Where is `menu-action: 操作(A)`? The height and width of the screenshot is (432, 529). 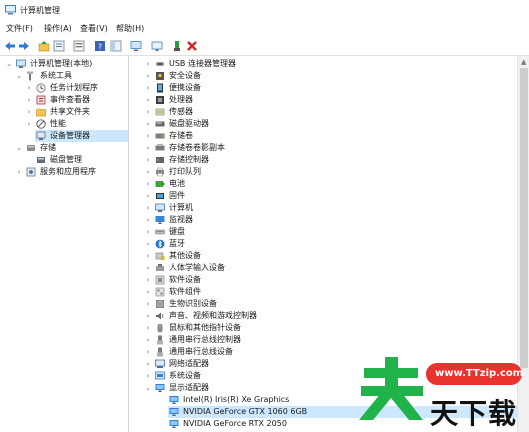 menu-action: 操作(A) is located at coordinates (58, 28).